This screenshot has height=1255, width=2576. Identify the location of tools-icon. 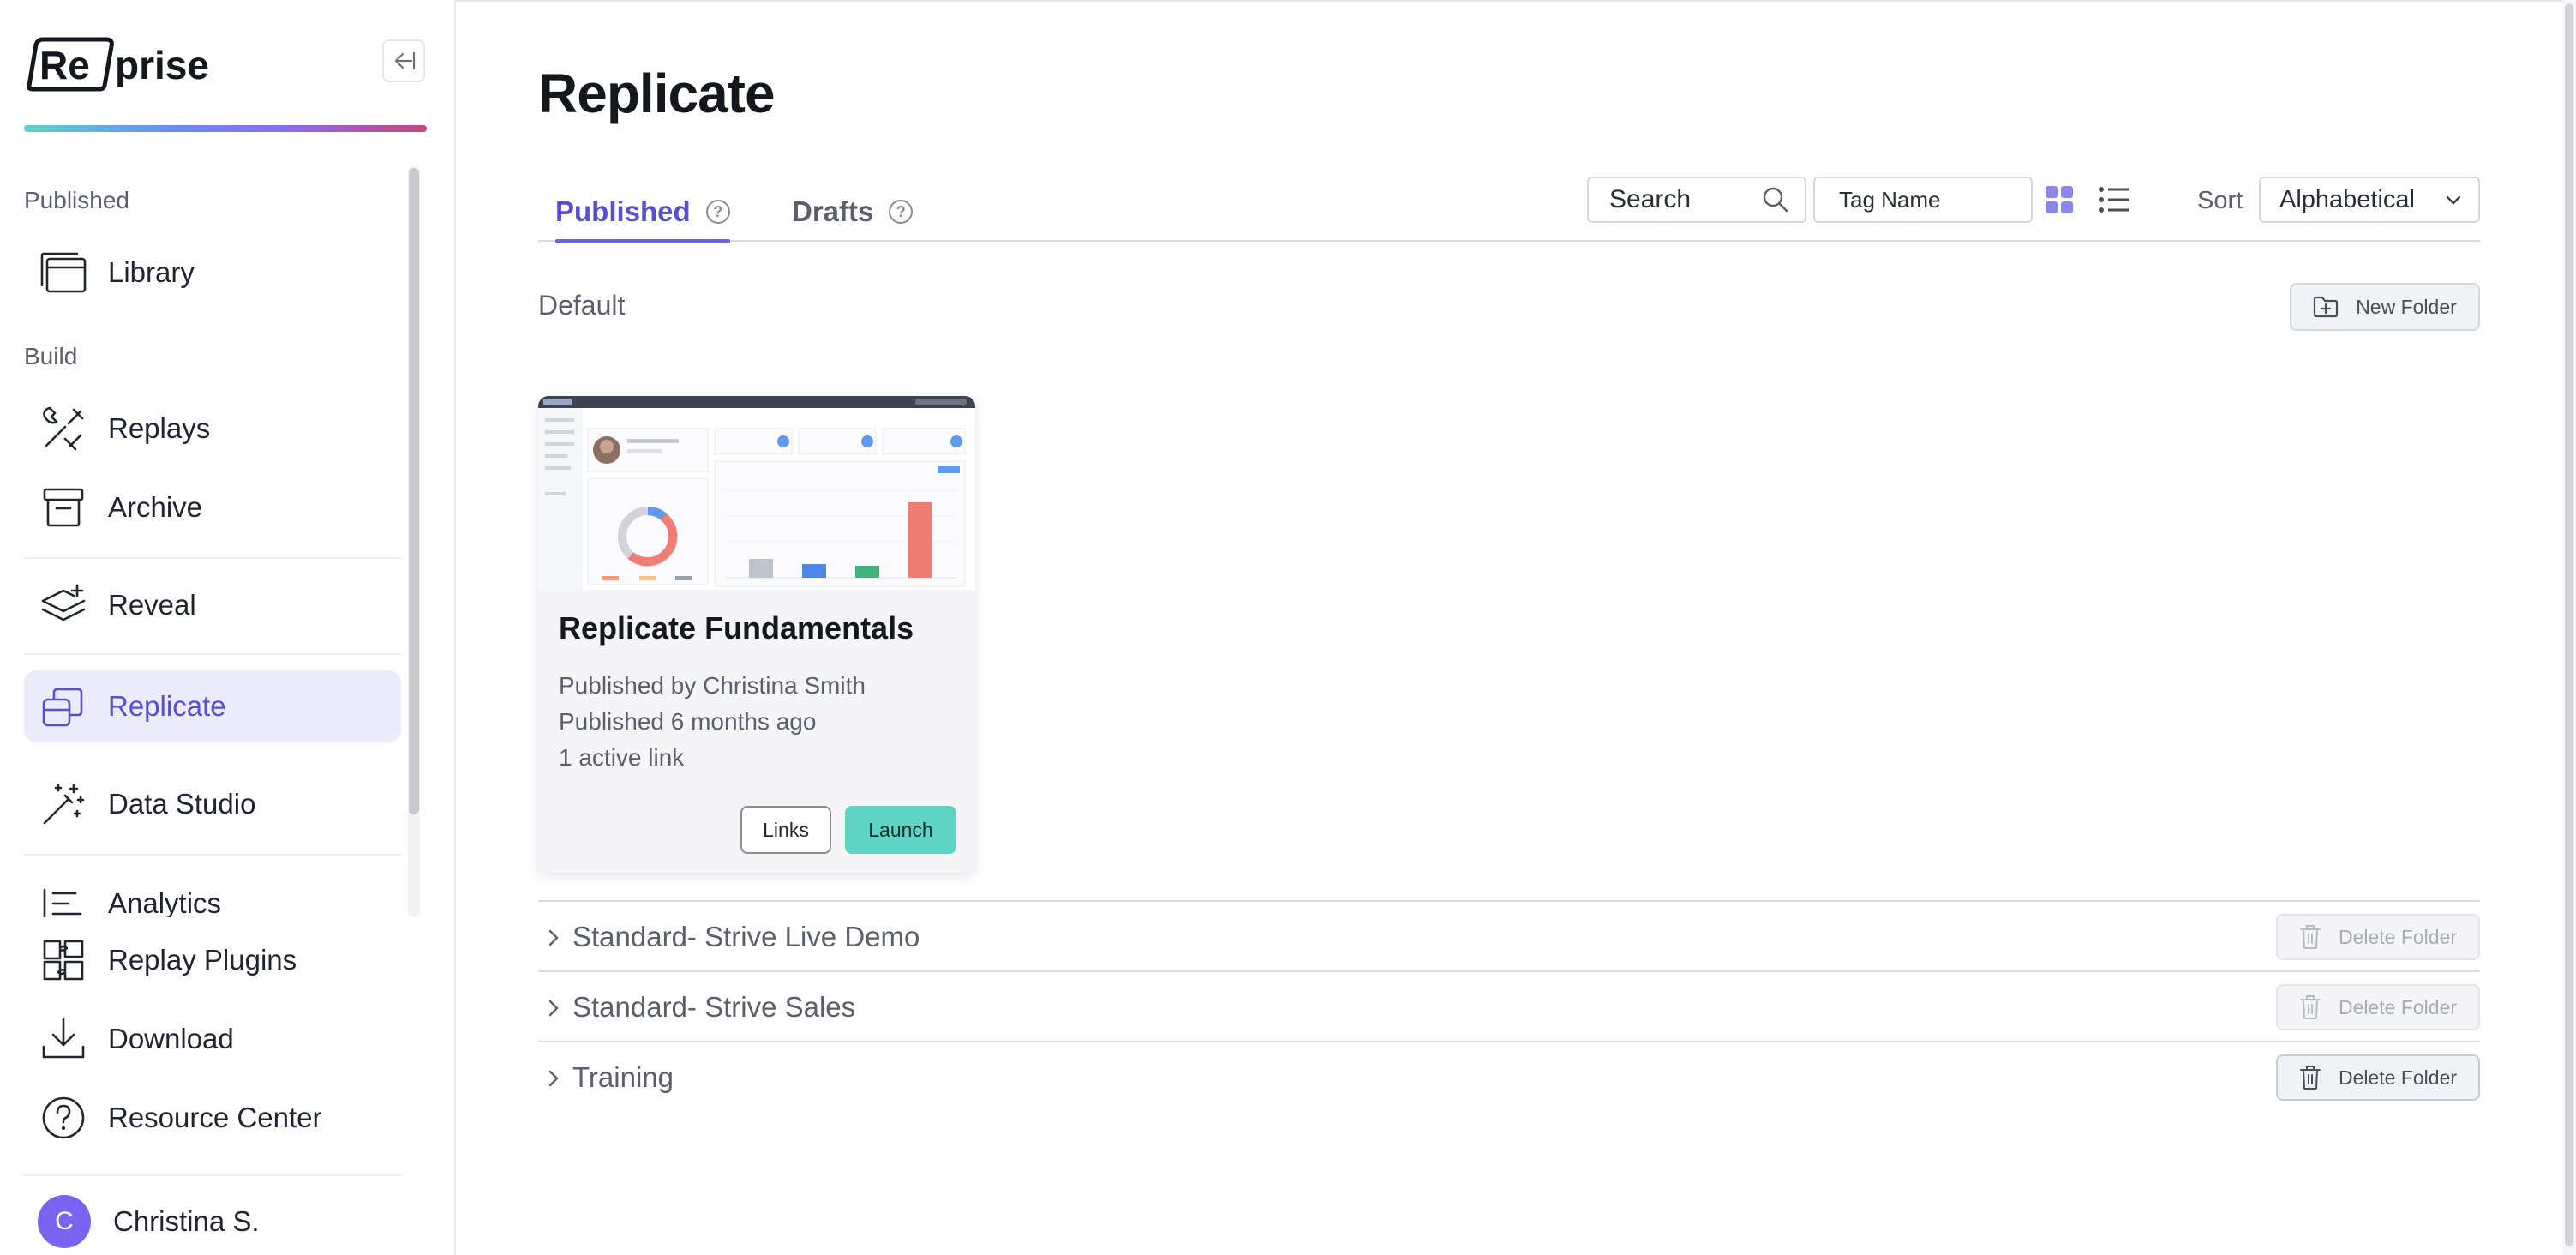
(63, 428).